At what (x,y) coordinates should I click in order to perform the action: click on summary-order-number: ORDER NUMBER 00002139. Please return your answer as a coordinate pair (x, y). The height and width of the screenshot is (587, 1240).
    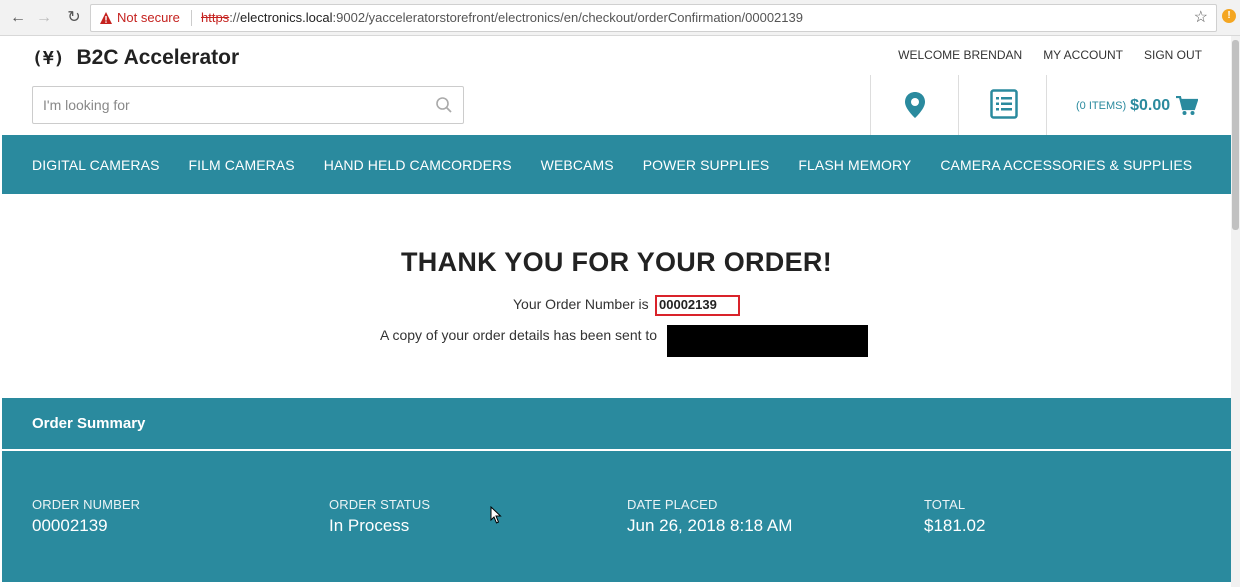
    Looking at the image, I should click on (86, 516).